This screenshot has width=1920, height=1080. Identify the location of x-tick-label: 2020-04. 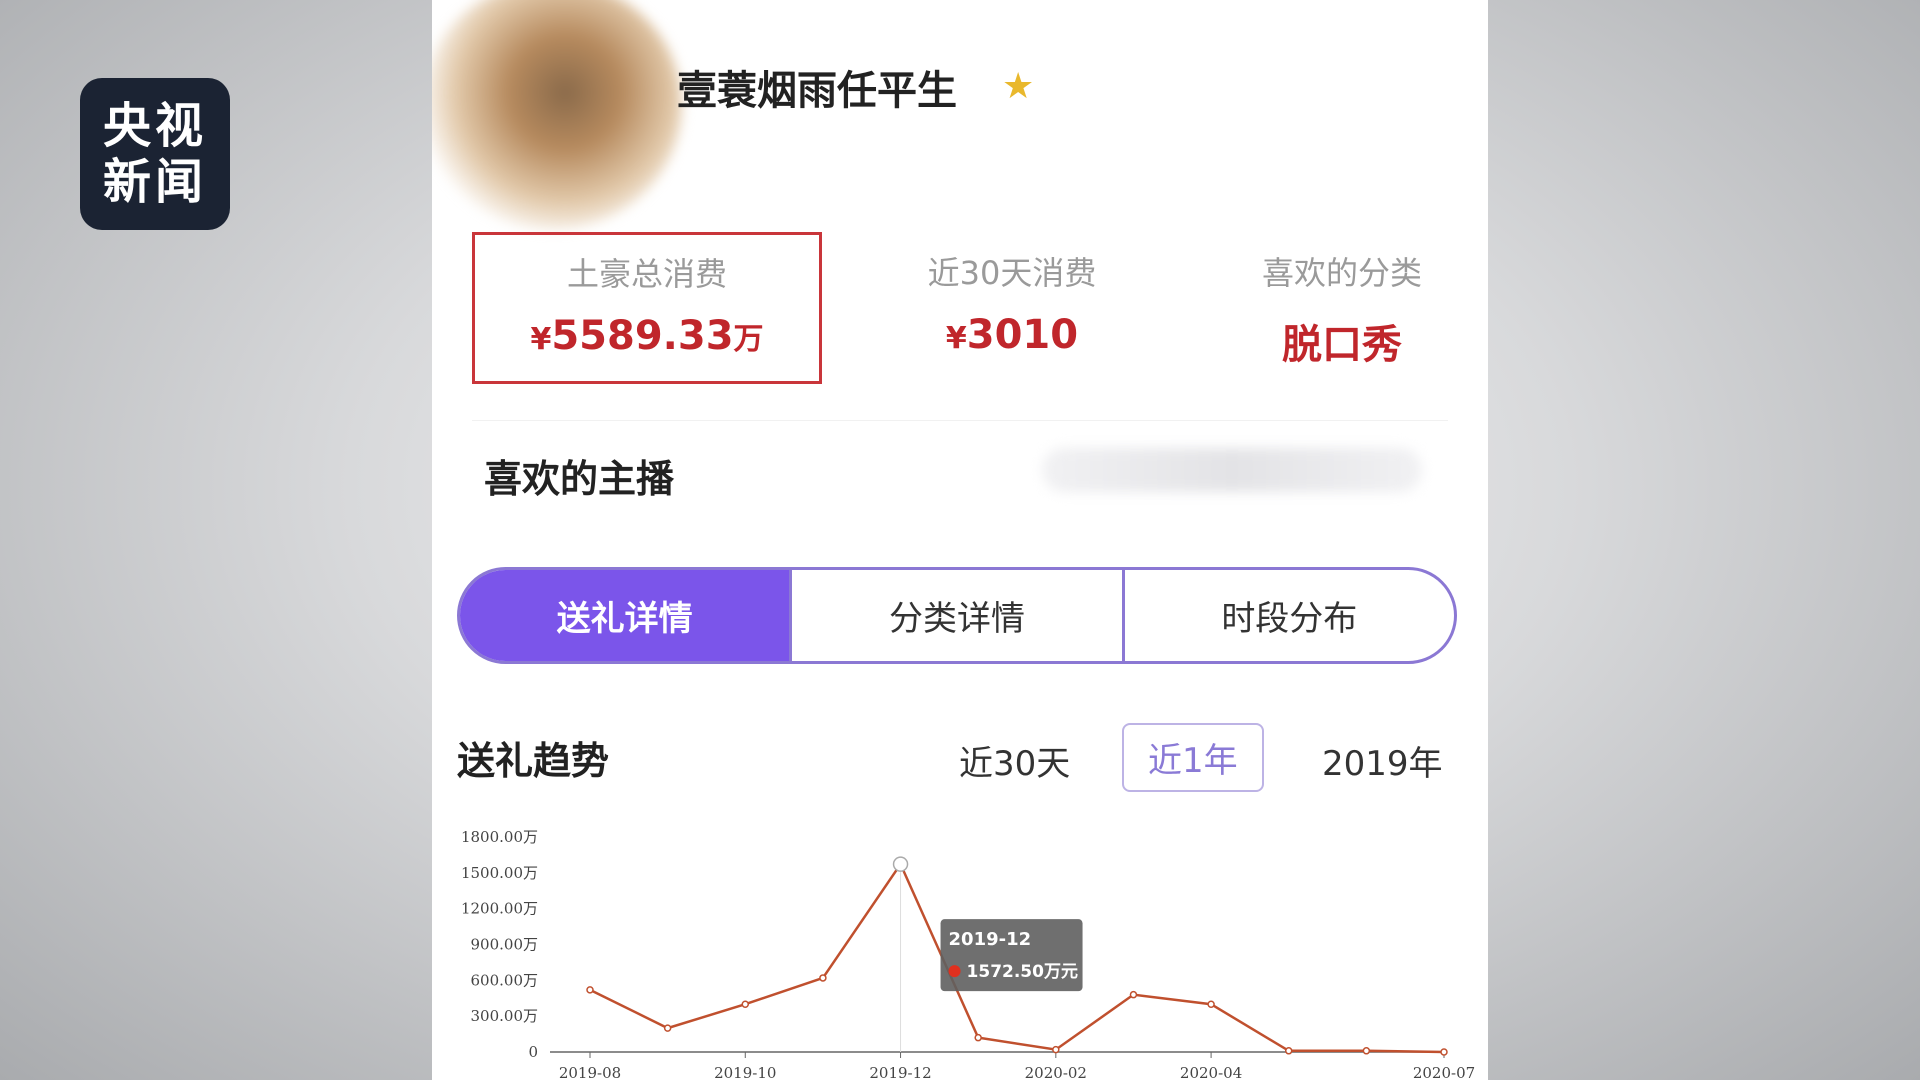
(1211, 1072).